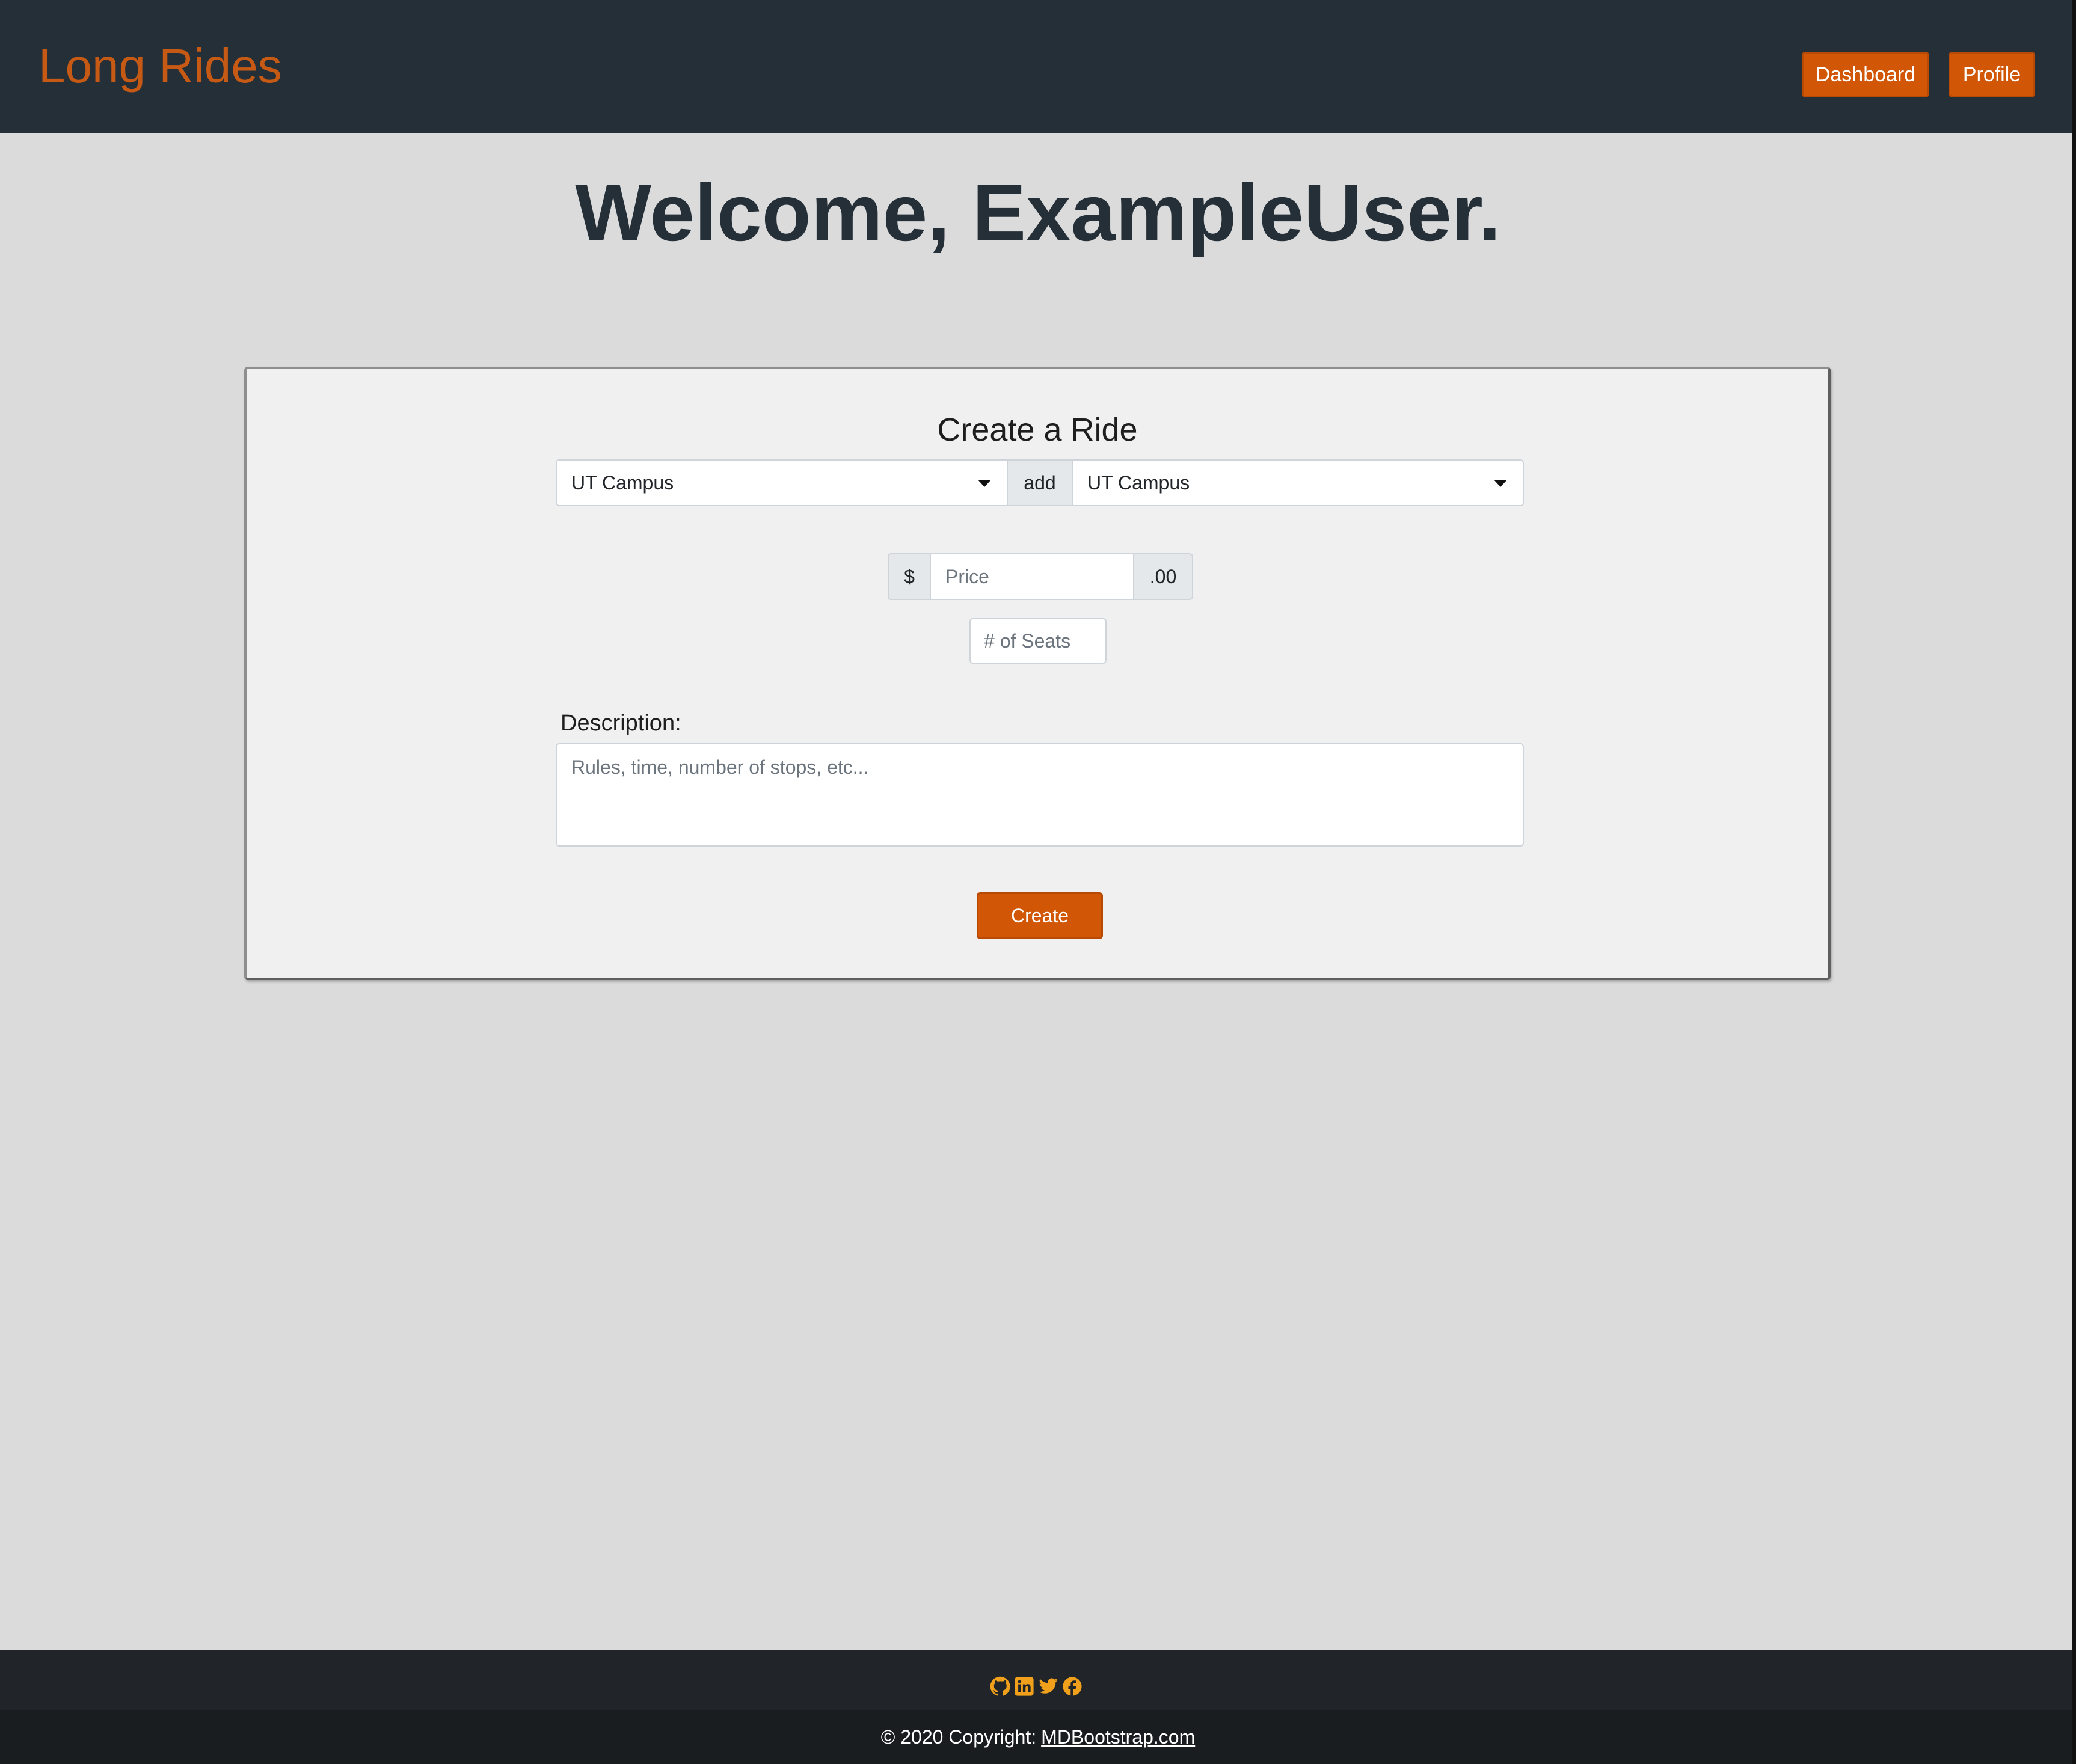 Image resolution: width=2076 pixels, height=1764 pixels. What do you see at coordinates (1000, 1686) in the screenshot?
I see `github-icon` at bounding box center [1000, 1686].